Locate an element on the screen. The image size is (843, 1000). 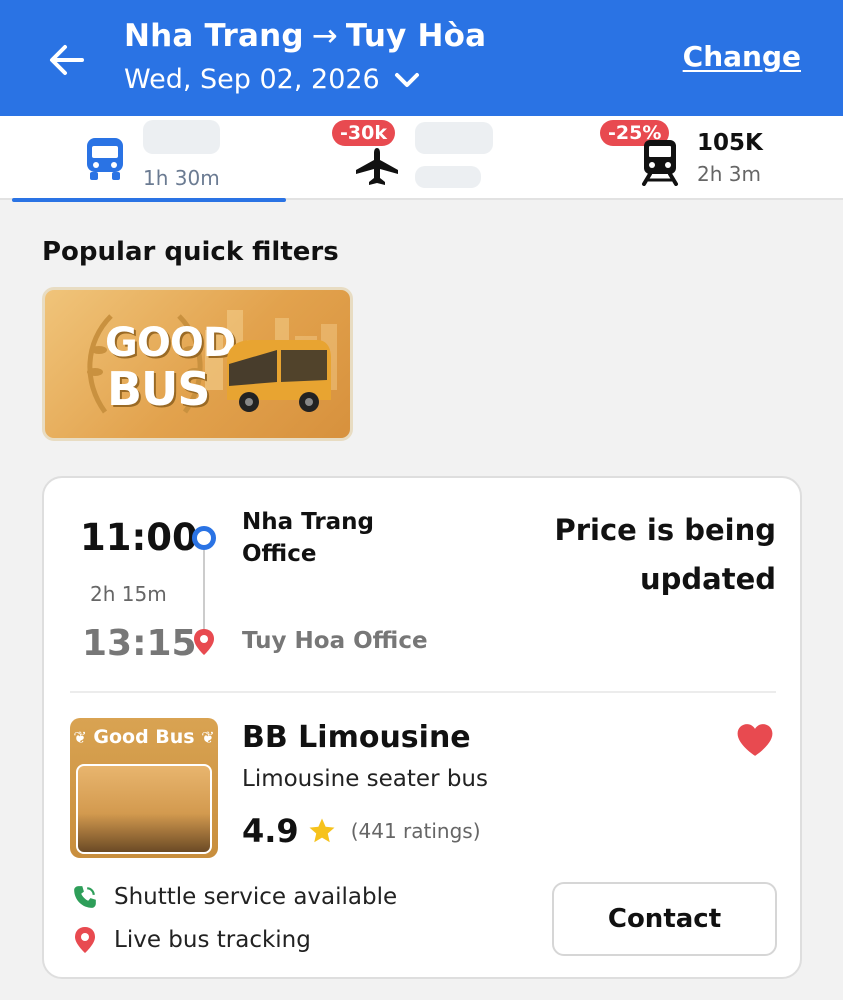
amenity-shuttle-label: Shuttle service available is located at coordinates (256, 897).